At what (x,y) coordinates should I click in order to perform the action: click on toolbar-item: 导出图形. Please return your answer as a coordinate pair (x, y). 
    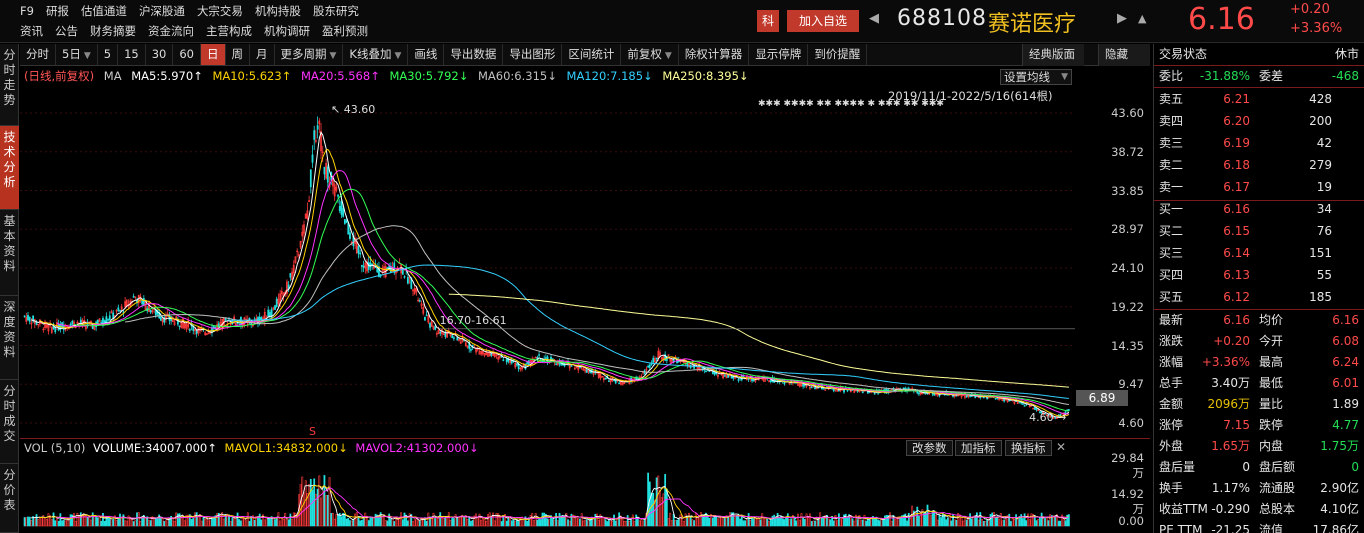
    Looking at the image, I should click on (533, 54).